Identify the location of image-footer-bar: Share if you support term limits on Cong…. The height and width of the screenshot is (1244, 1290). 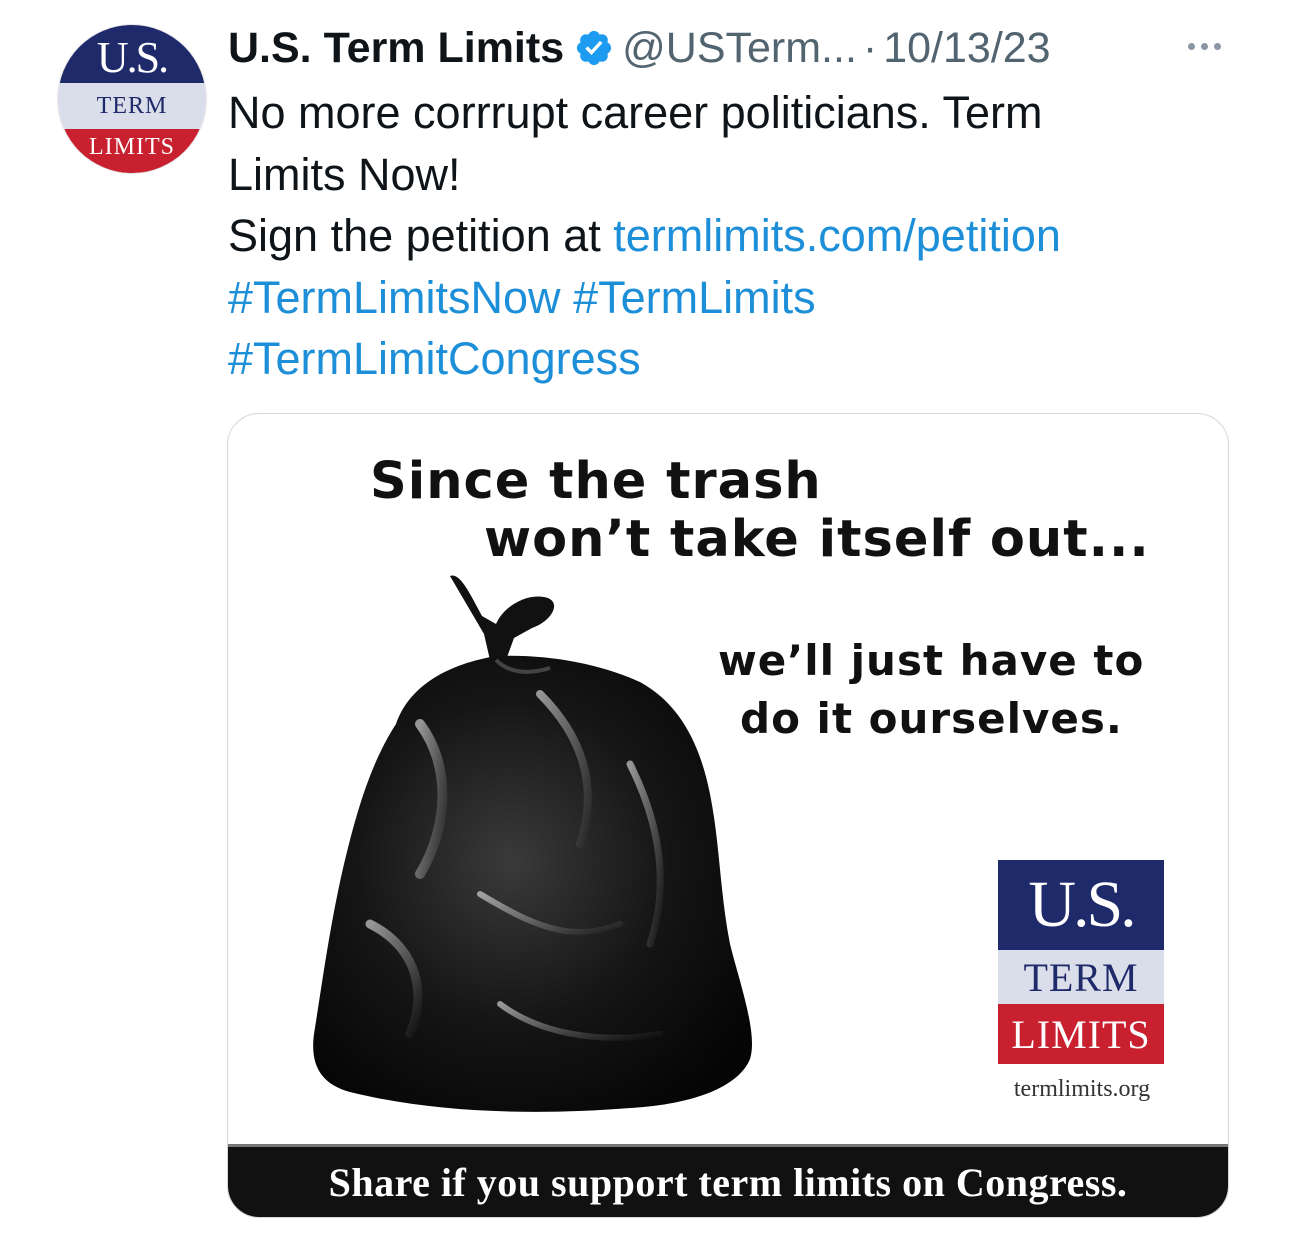
(728, 1180).